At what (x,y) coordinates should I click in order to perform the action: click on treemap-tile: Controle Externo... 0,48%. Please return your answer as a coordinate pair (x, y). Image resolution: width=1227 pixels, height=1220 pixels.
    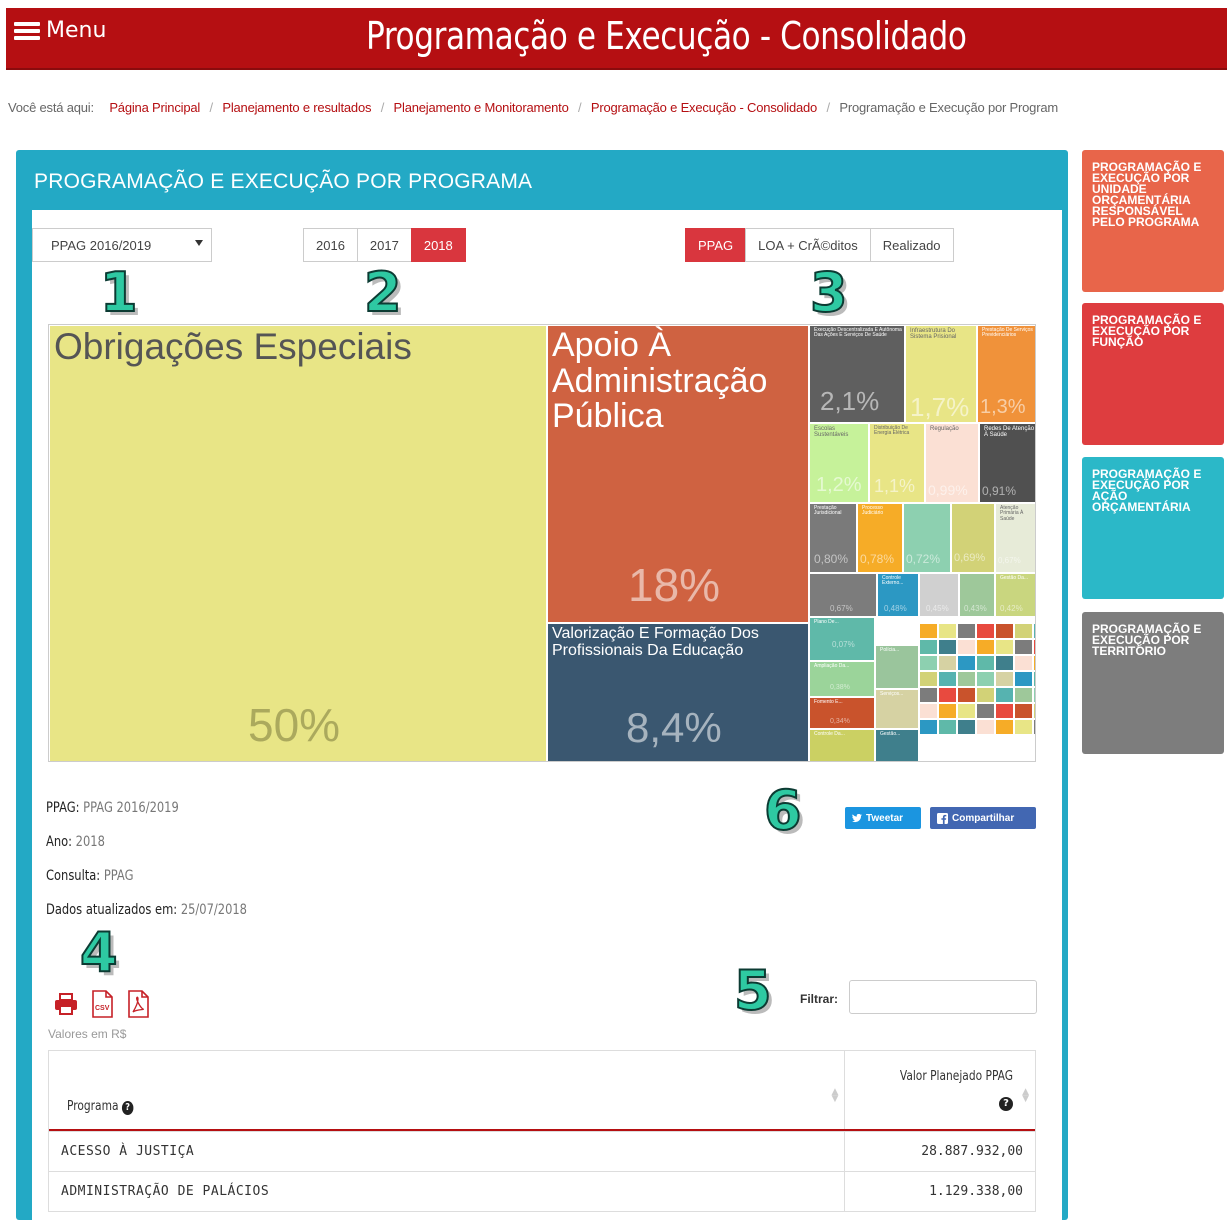
    Looking at the image, I should click on (898, 595).